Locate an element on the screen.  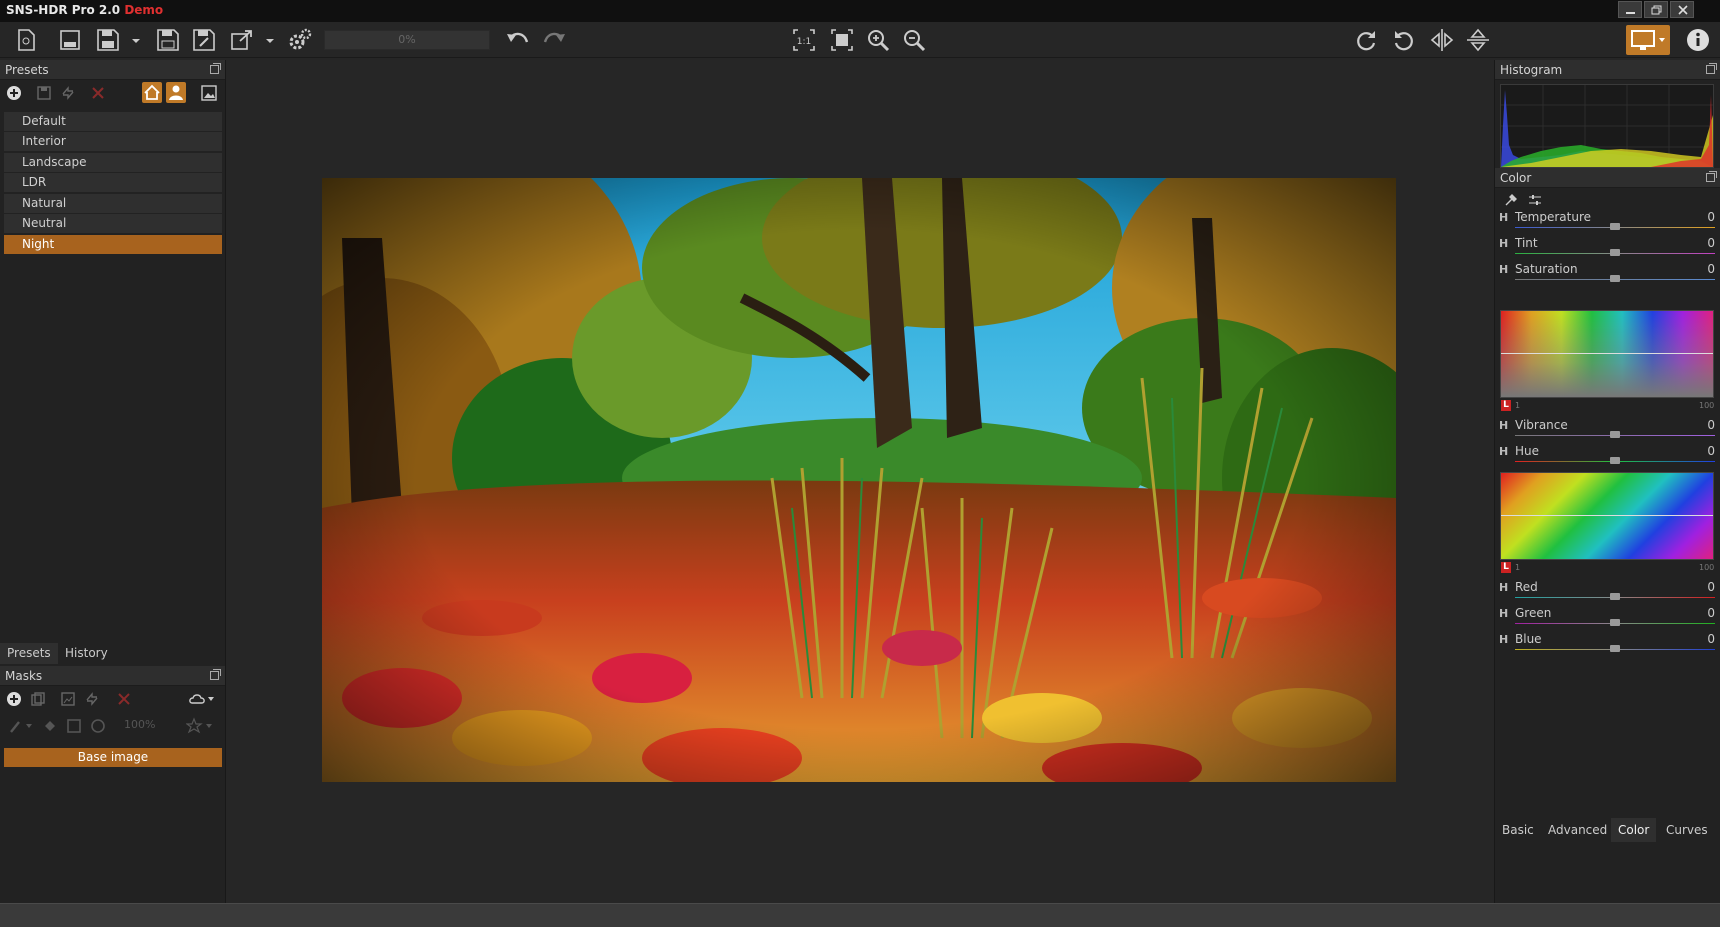
rename-preset-icon is located at coordinates (68, 93).